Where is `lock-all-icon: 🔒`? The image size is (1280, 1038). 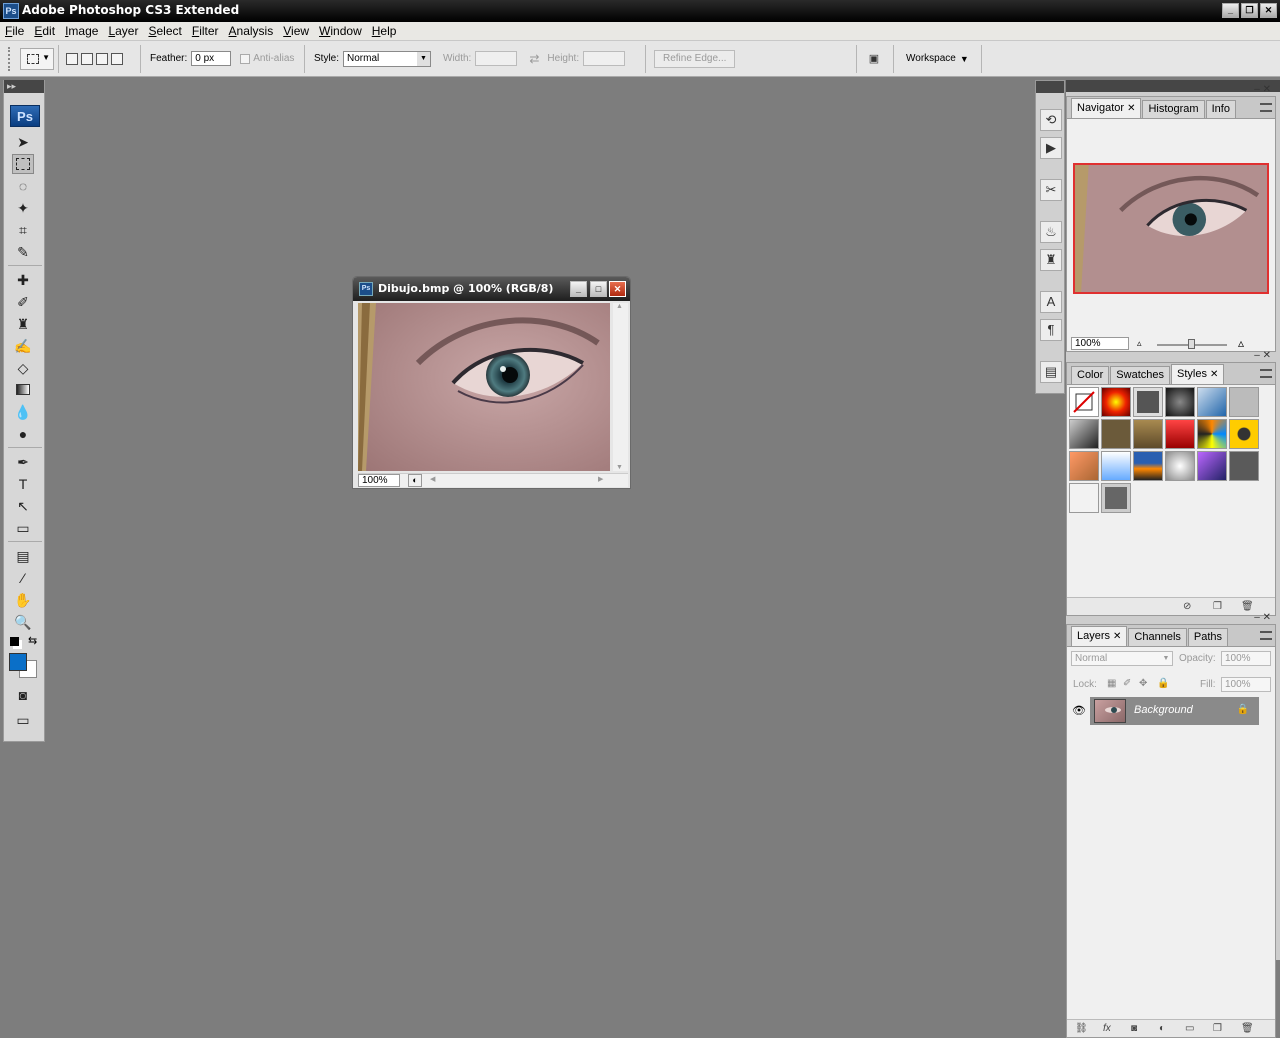 lock-all-icon: 🔒 is located at coordinates (1163, 683).